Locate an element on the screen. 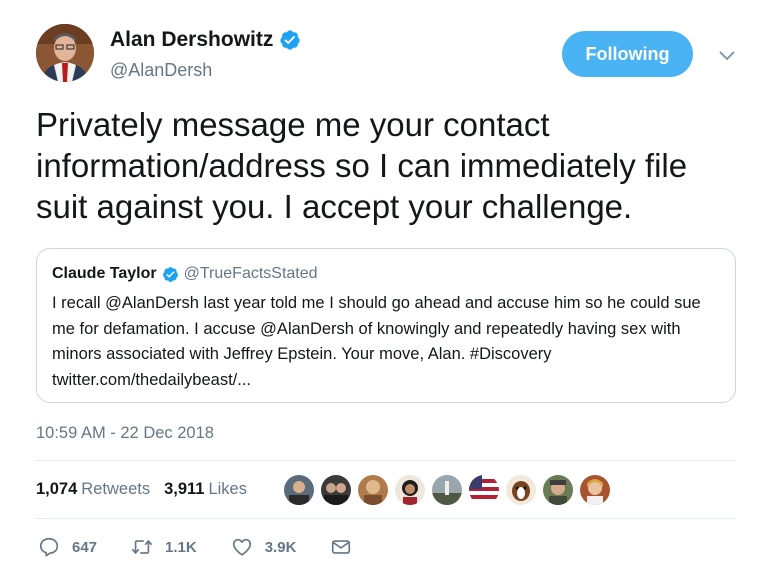  quoted-tweet-header: Claude Taylor @TrueFactsStated is located at coordinates (185, 274).